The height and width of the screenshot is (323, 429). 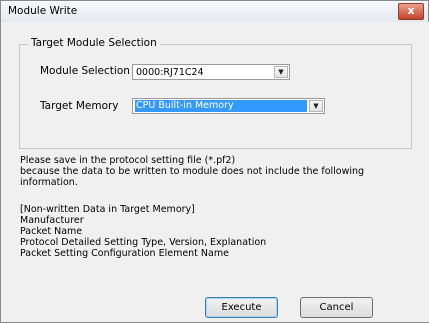 I want to click on title-bar: Module Write x, so click(x=214, y=11).